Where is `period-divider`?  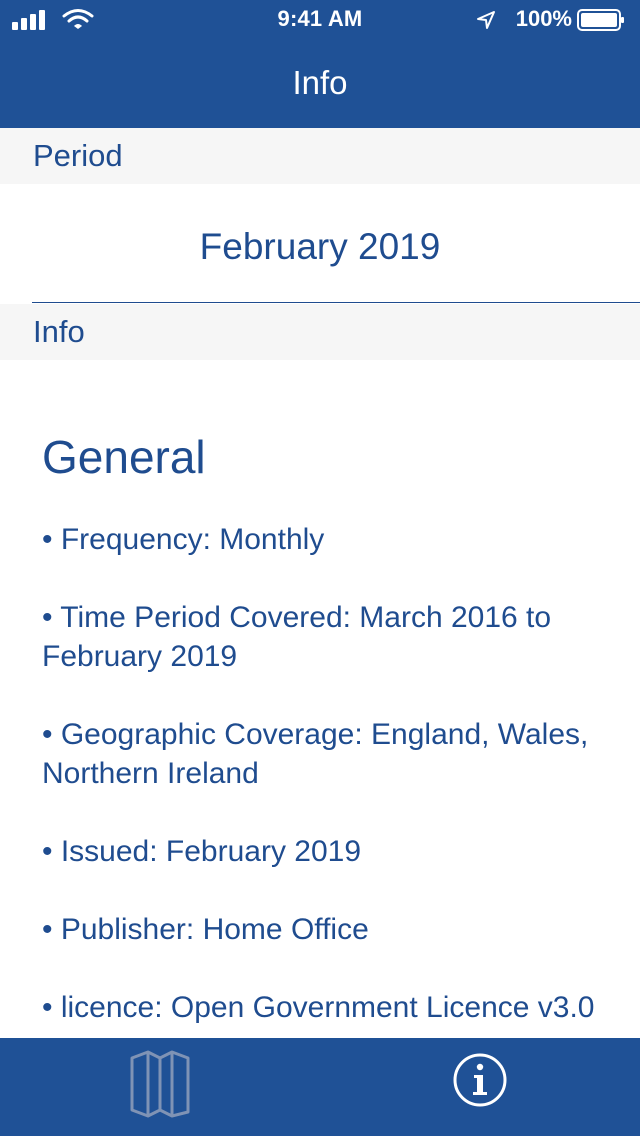 period-divider is located at coordinates (336, 302).